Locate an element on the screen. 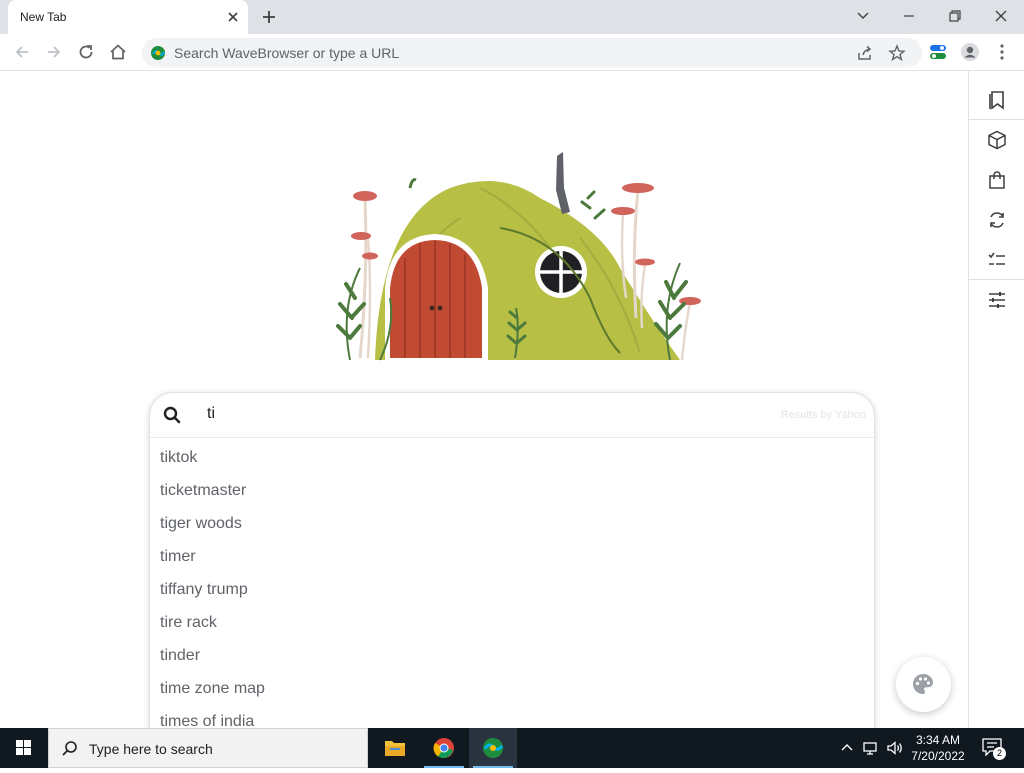 The width and height of the screenshot is (1024, 773). chrome-app is located at coordinates (444, 748).